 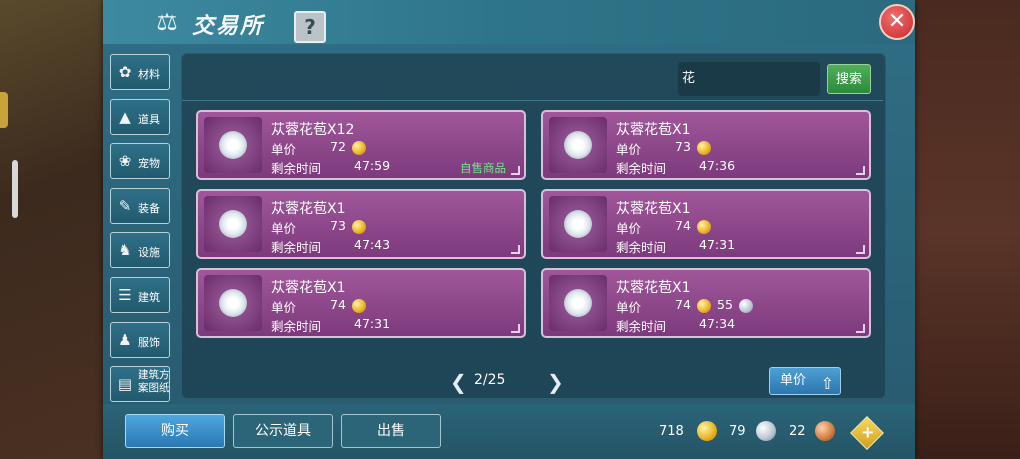 What do you see at coordinates (717, 165) in the screenshot?
I see `remaining-time: 47:36` at bounding box center [717, 165].